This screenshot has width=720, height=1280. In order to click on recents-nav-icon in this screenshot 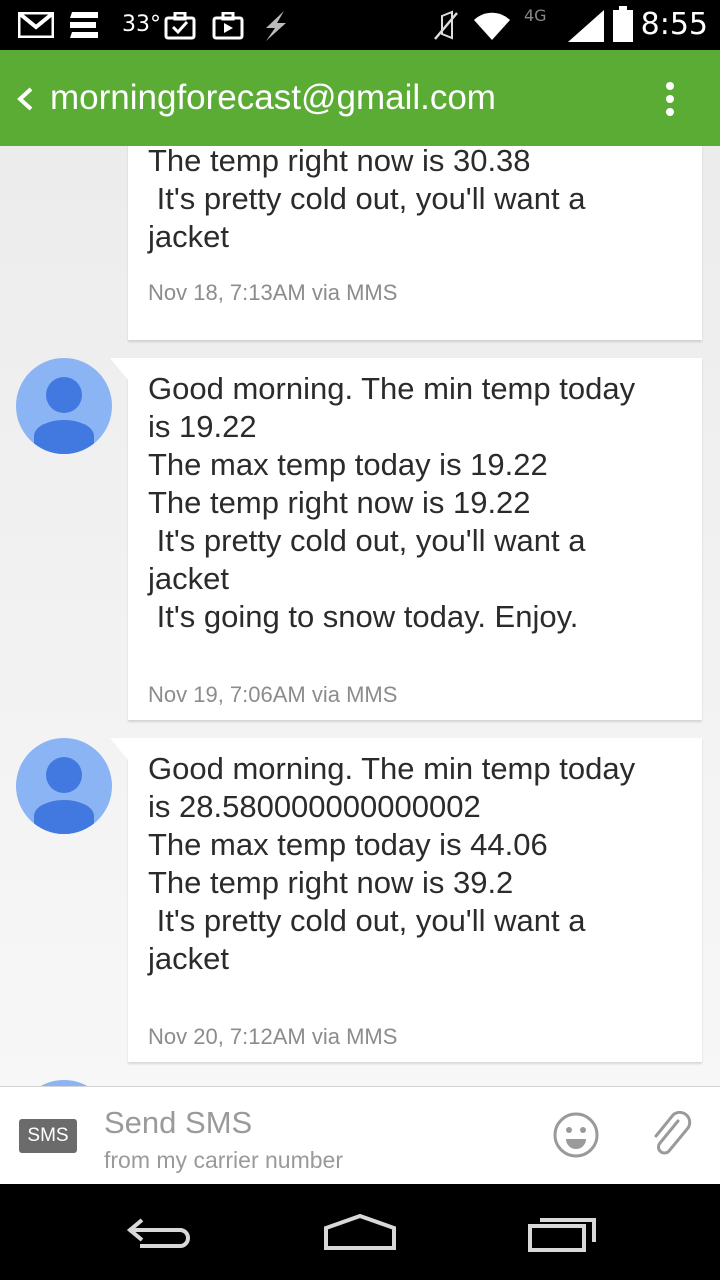, I will do `click(562, 1232)`.